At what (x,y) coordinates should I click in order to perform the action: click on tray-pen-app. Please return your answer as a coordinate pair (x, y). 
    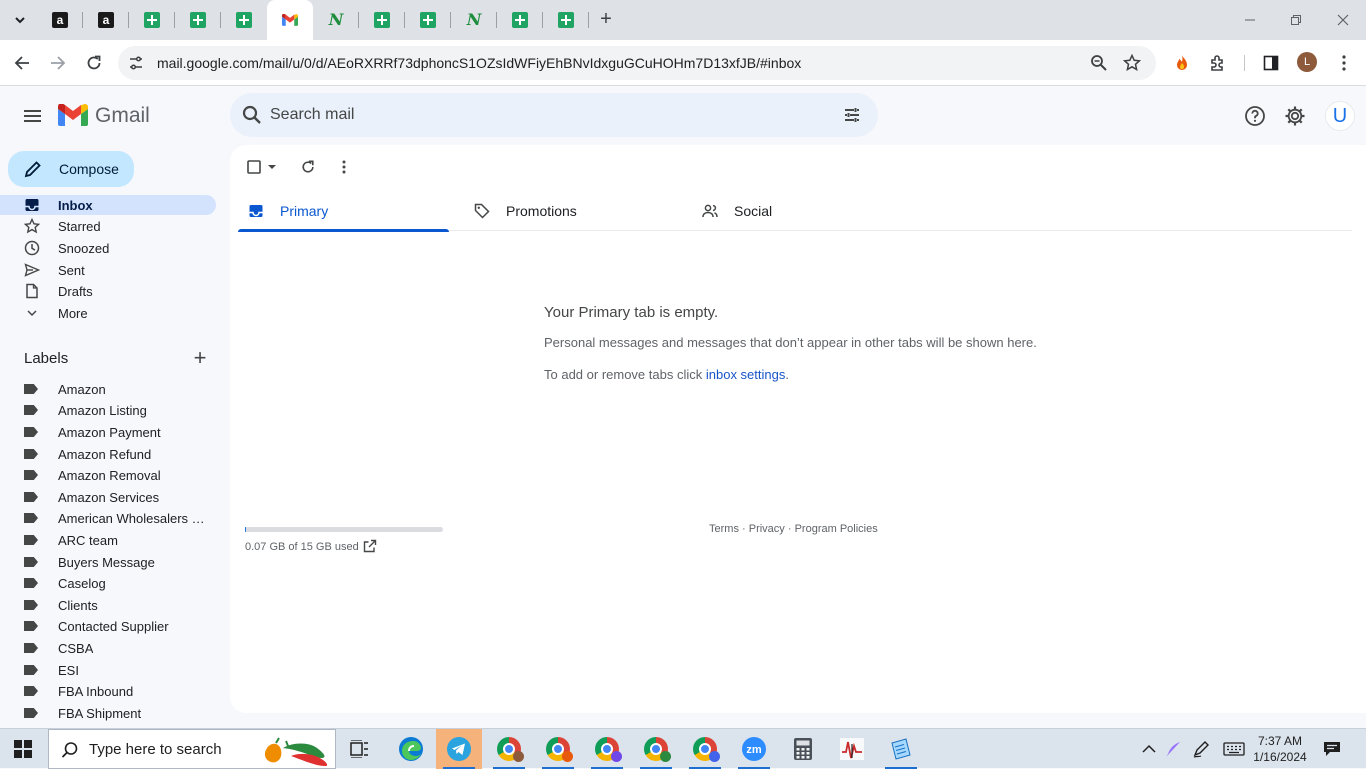
    Looking at the image, I should click on (1173, 749).